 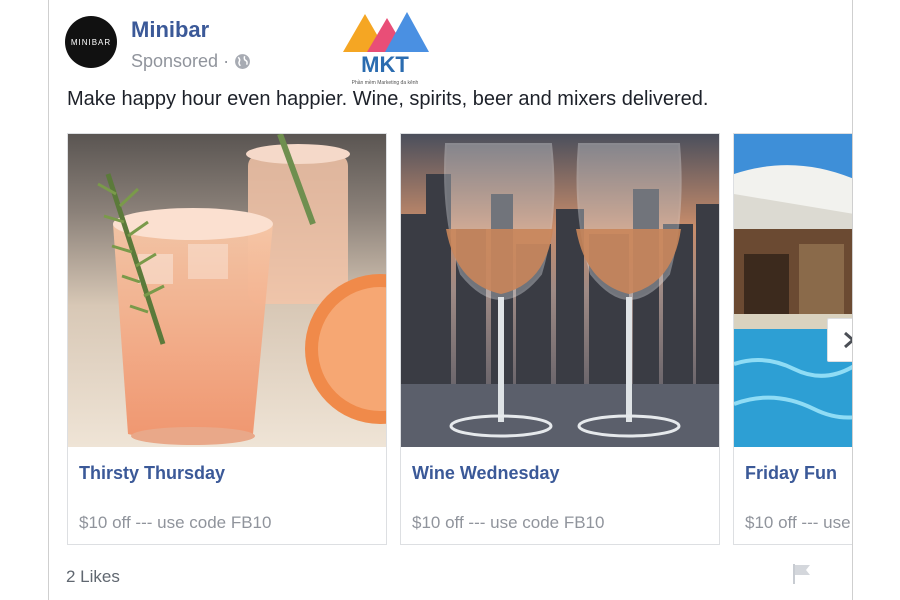 I want to click on flag-icon, so click(x=802, y=574).